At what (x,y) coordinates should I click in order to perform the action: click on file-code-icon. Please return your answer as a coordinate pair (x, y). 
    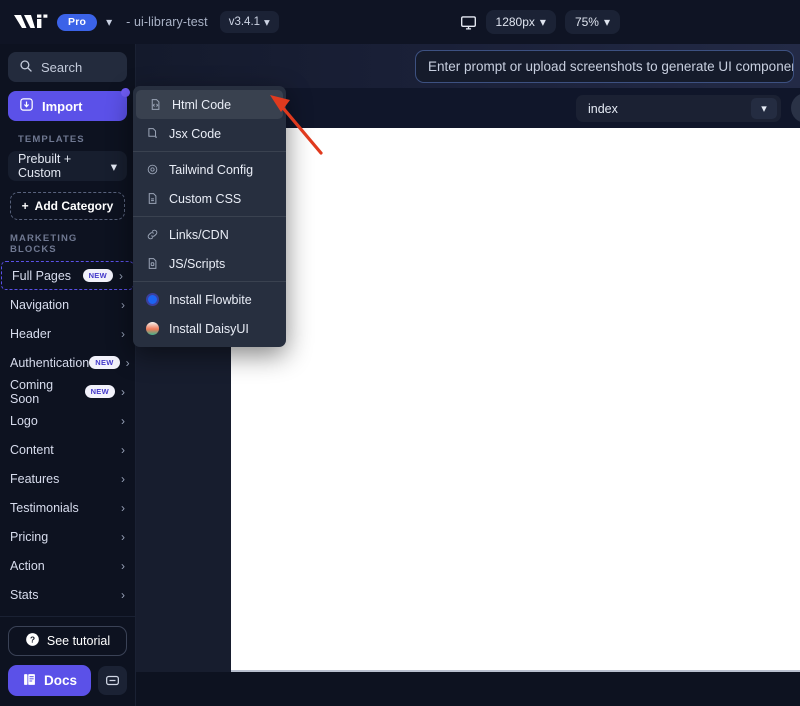
    Looking at the image, I should click on (155, 104).